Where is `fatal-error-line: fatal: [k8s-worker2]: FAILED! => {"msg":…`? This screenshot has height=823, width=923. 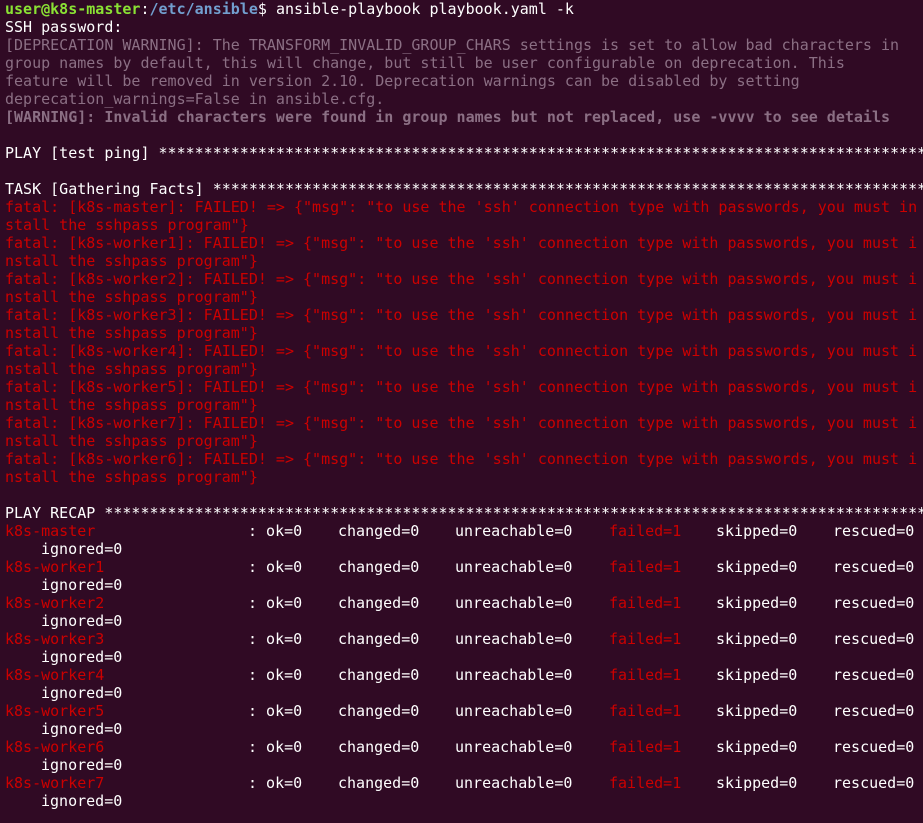 fatal-error-line: fatal: [k8s-worker2]: FAILED! => {"msg":… is located at coordinates (461, 279).